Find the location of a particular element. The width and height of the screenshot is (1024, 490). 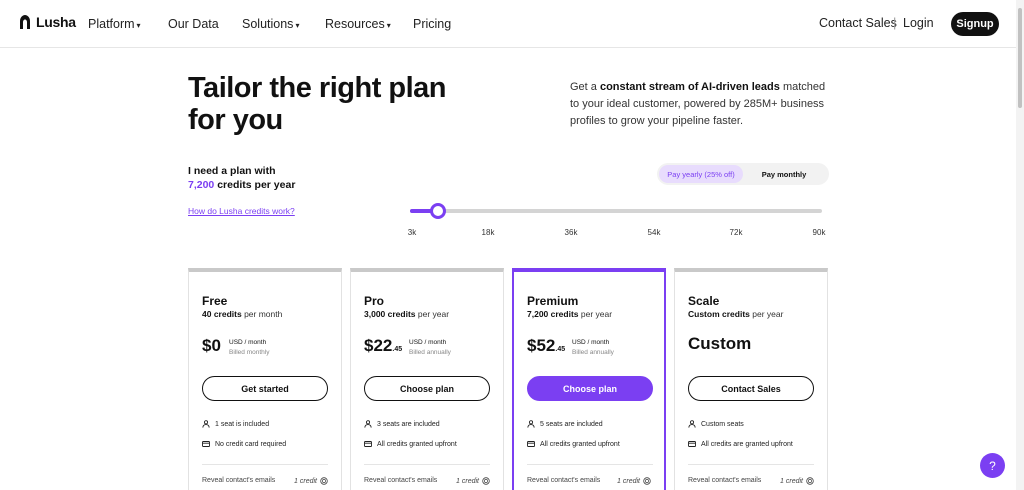

credits-suffix: credits per year is located at coordinates (256, 185).